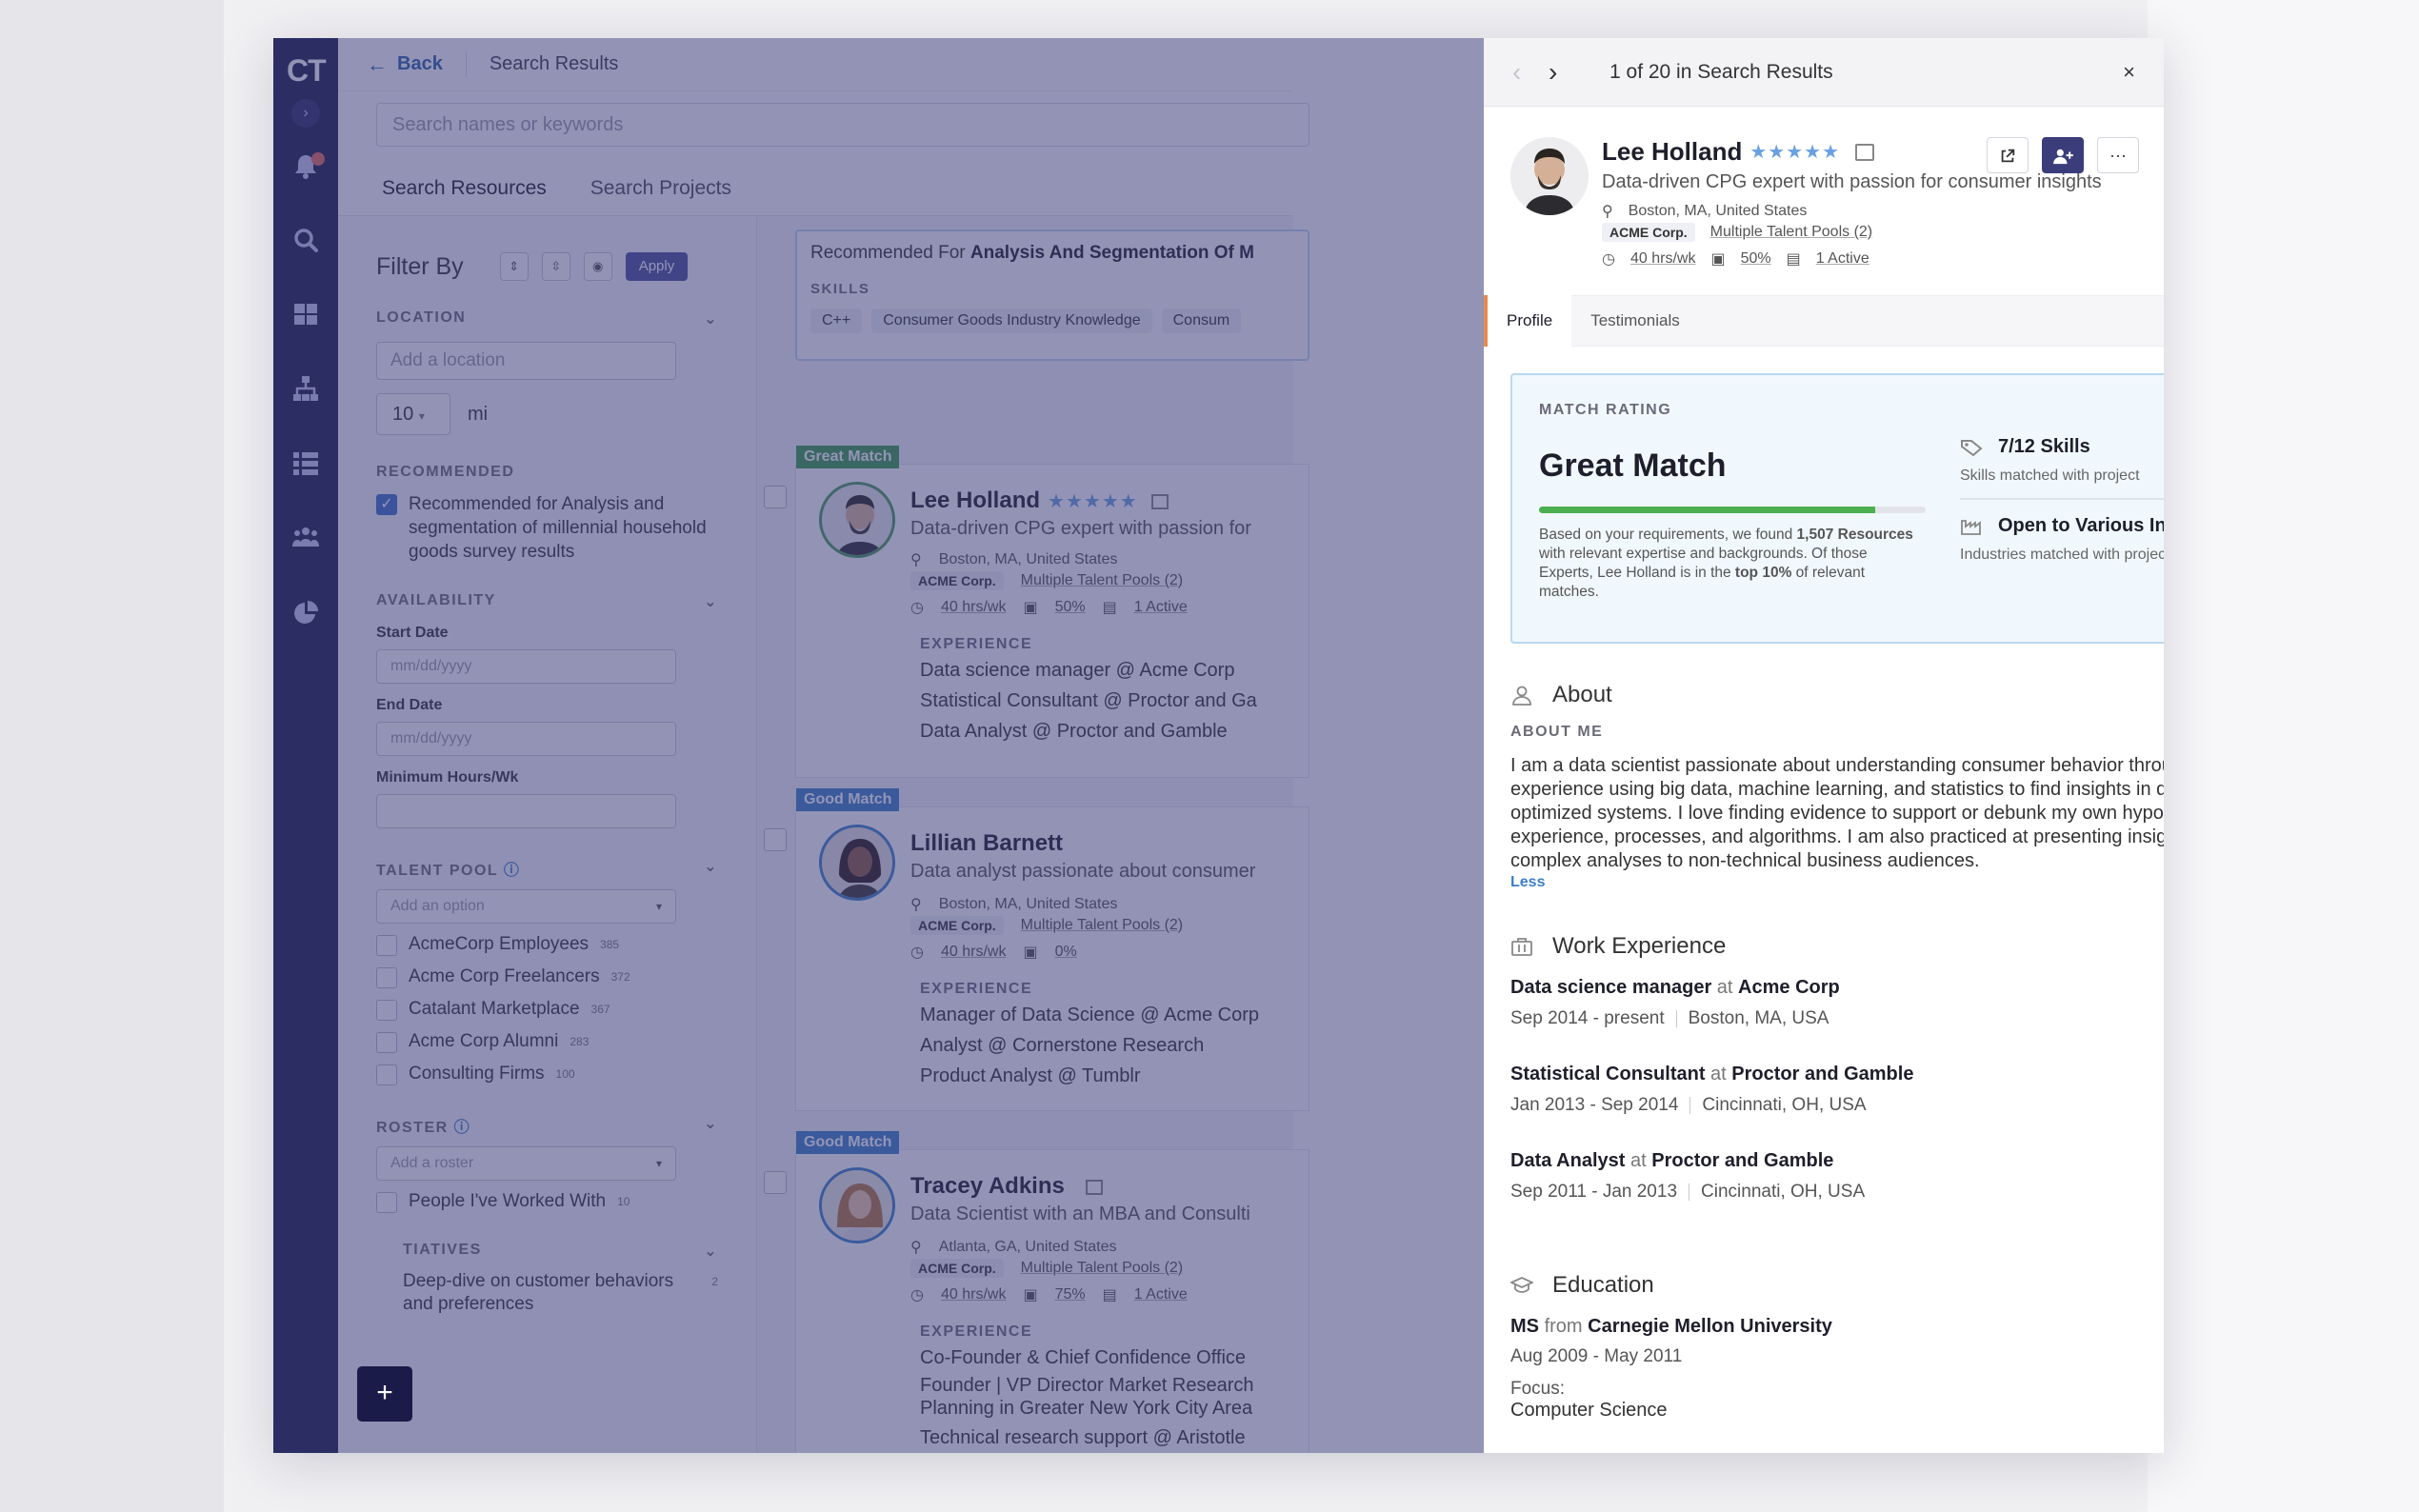  I want to click on talent-pool-select: Add an option ▾, so click(526, 906).